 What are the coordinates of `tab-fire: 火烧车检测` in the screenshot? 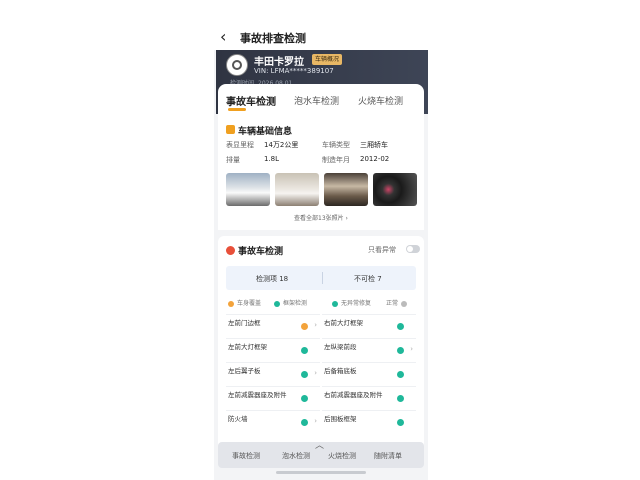 It's located at (380, 100).